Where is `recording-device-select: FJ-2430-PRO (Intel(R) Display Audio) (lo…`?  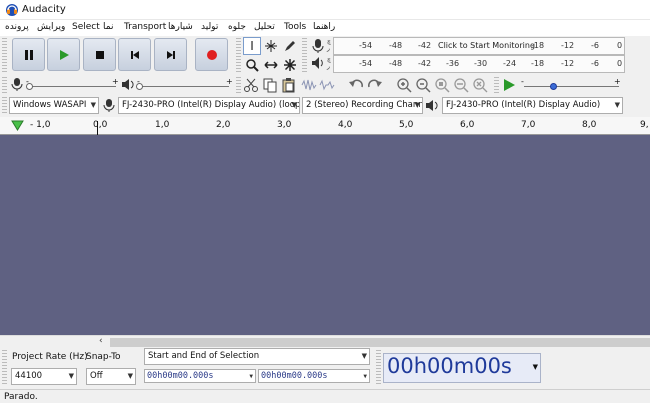
recording-device-select: FJ-2430-PRO (Intel(R) Display Audio) (lo… is located at coordinates (209, 105).